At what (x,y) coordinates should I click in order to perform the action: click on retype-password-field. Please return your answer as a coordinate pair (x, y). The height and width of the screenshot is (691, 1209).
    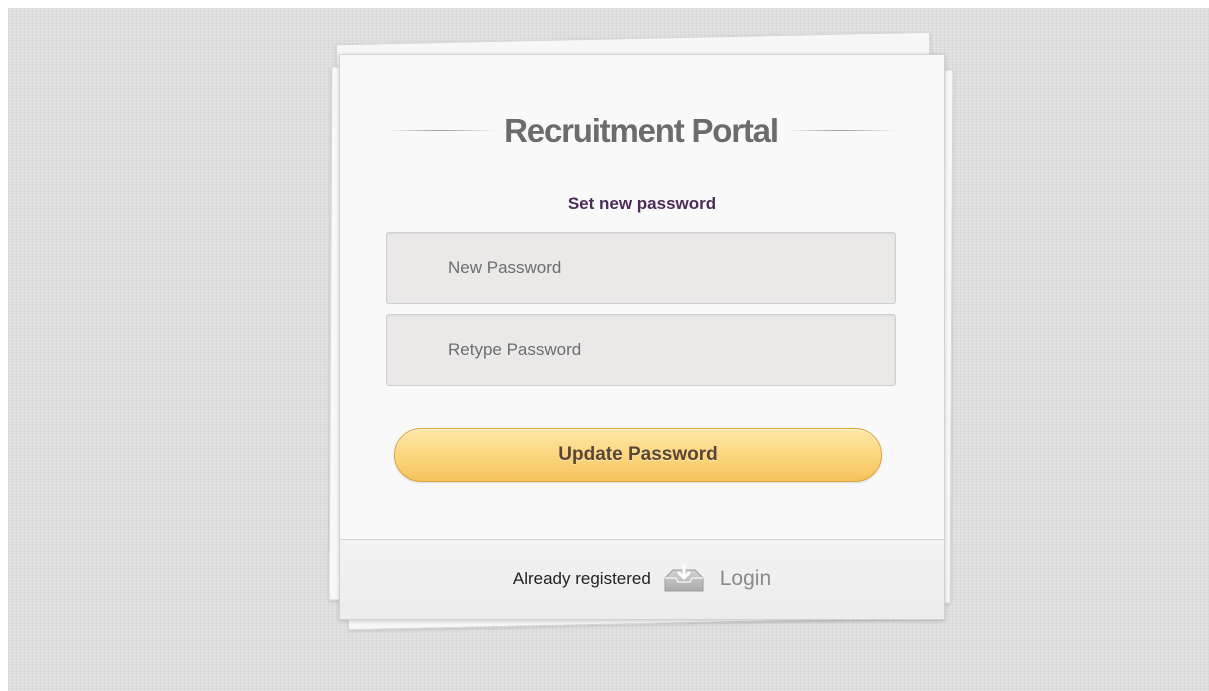
    Looking at the image, I should click on (641, 350).